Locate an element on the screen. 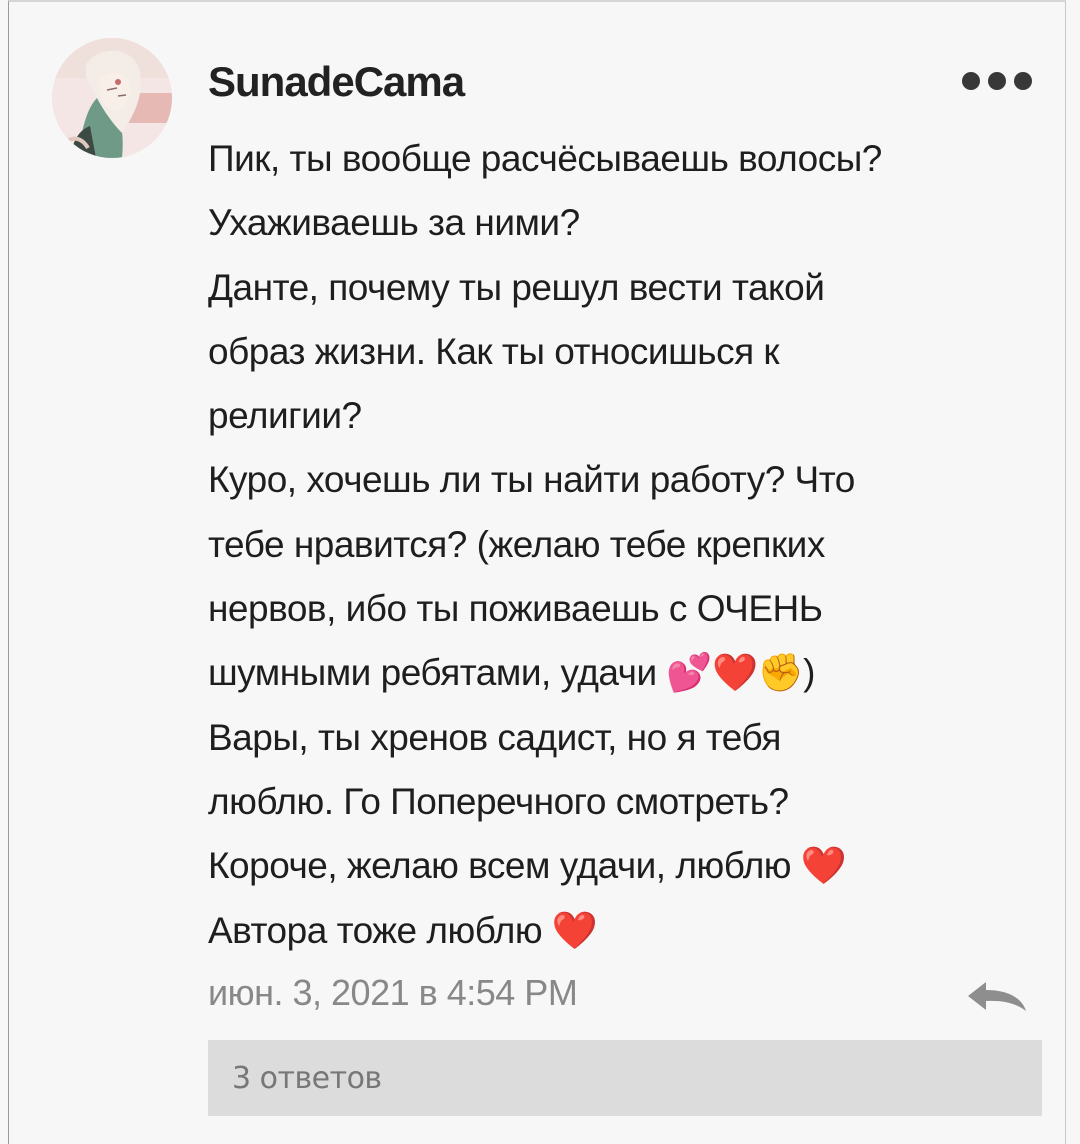  comment-line: Данте, почему ты решул вести такой is located at coordinates (516, 287).